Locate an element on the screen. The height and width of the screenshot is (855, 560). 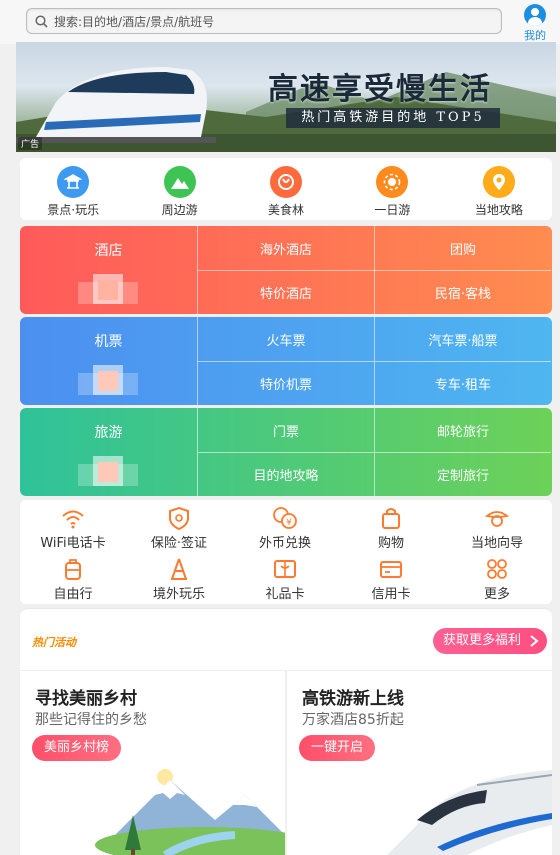
ad-label: 广告 is located at coordinates (30, 143).